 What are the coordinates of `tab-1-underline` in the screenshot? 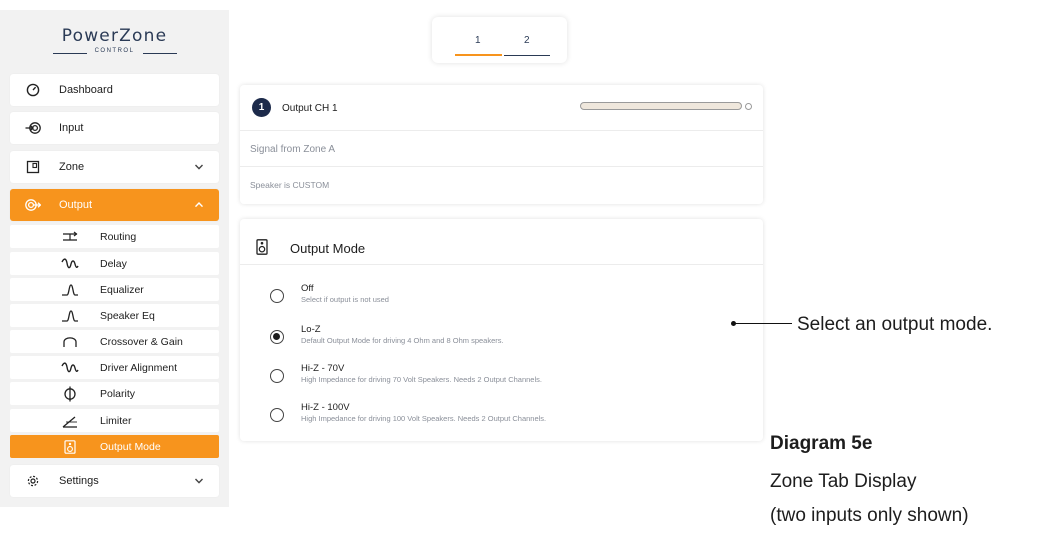 It's located at (478, 55).